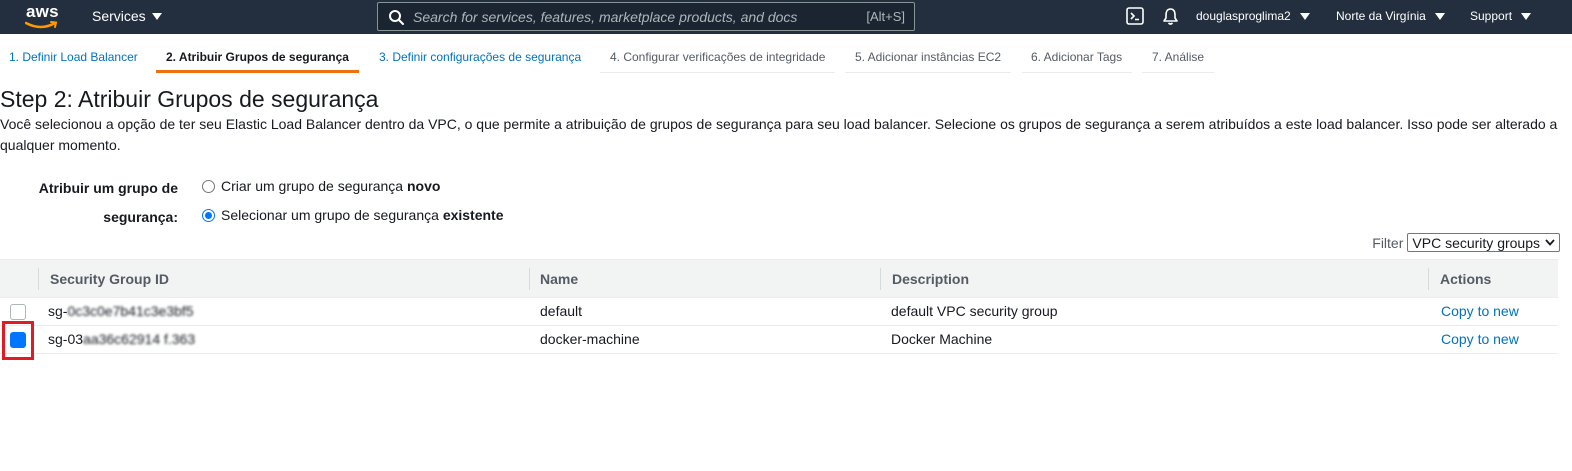  I want to click on security-group-id-prefix: sg-, so click(58, 311).